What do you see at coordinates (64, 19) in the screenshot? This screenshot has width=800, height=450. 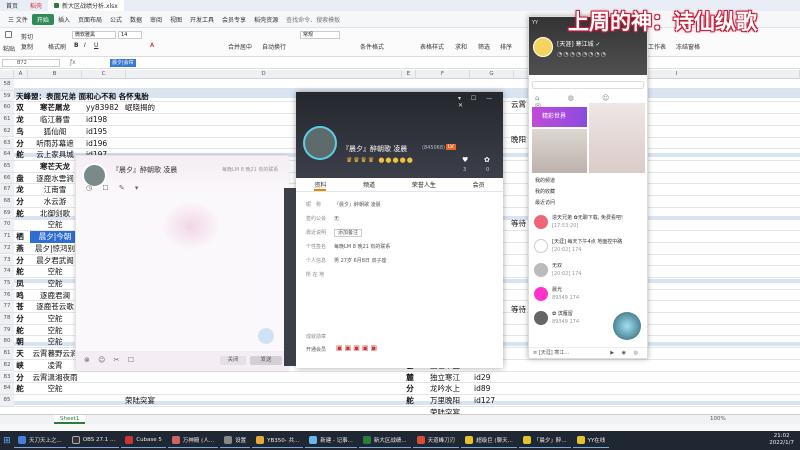 I see `menu-insert: 插入` at bounding box center [64, 19].